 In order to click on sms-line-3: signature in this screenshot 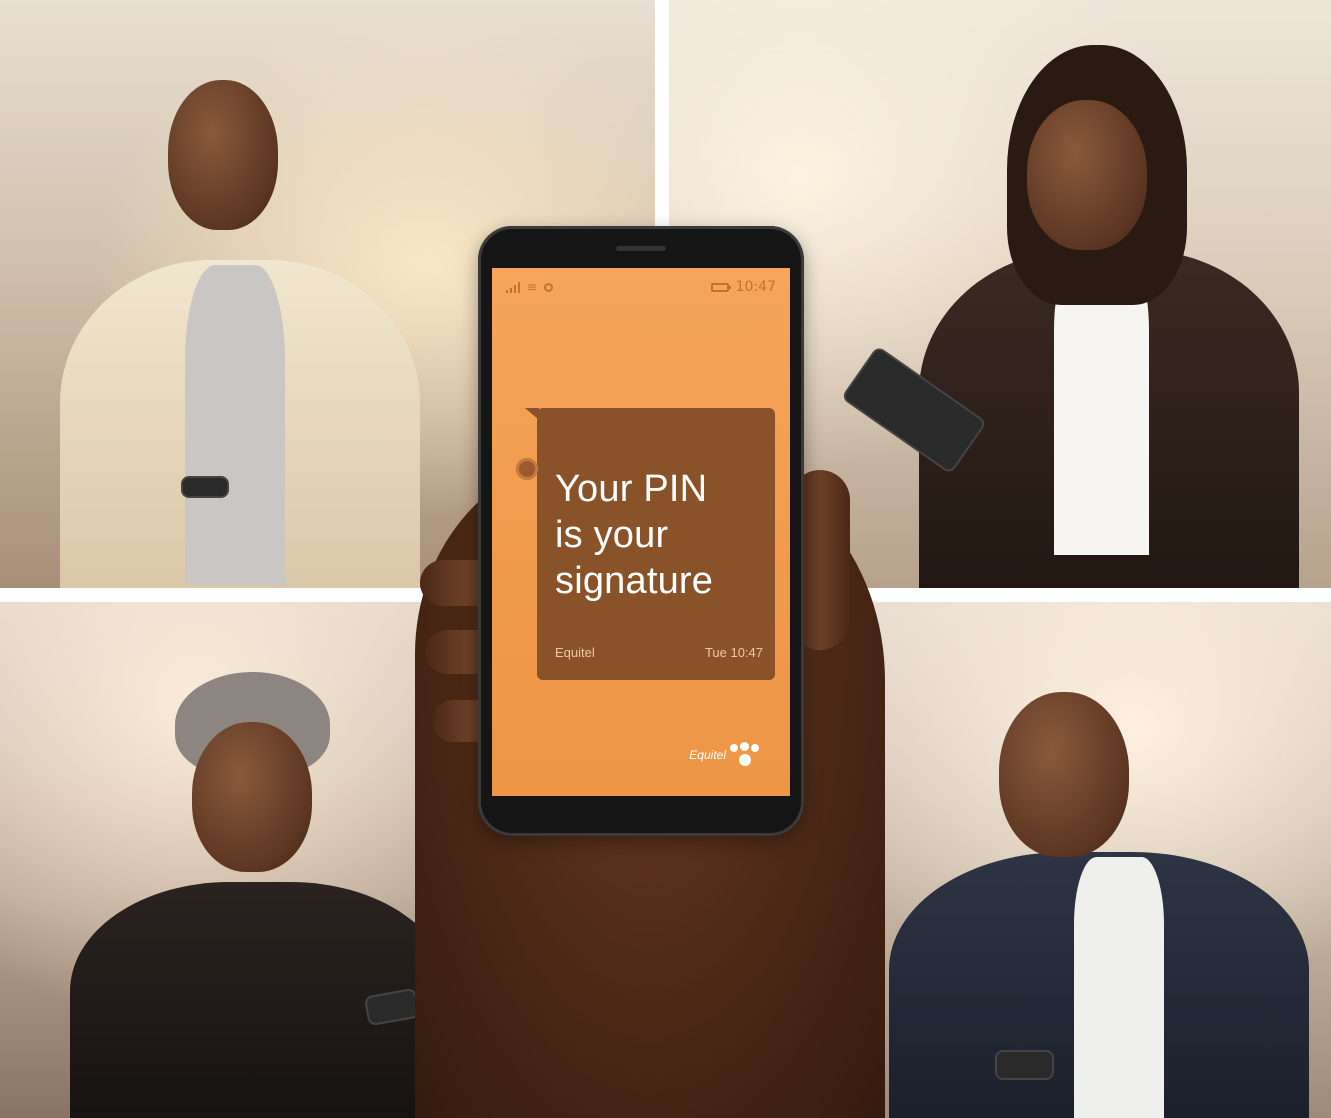, I will do `click(634, 581)`.